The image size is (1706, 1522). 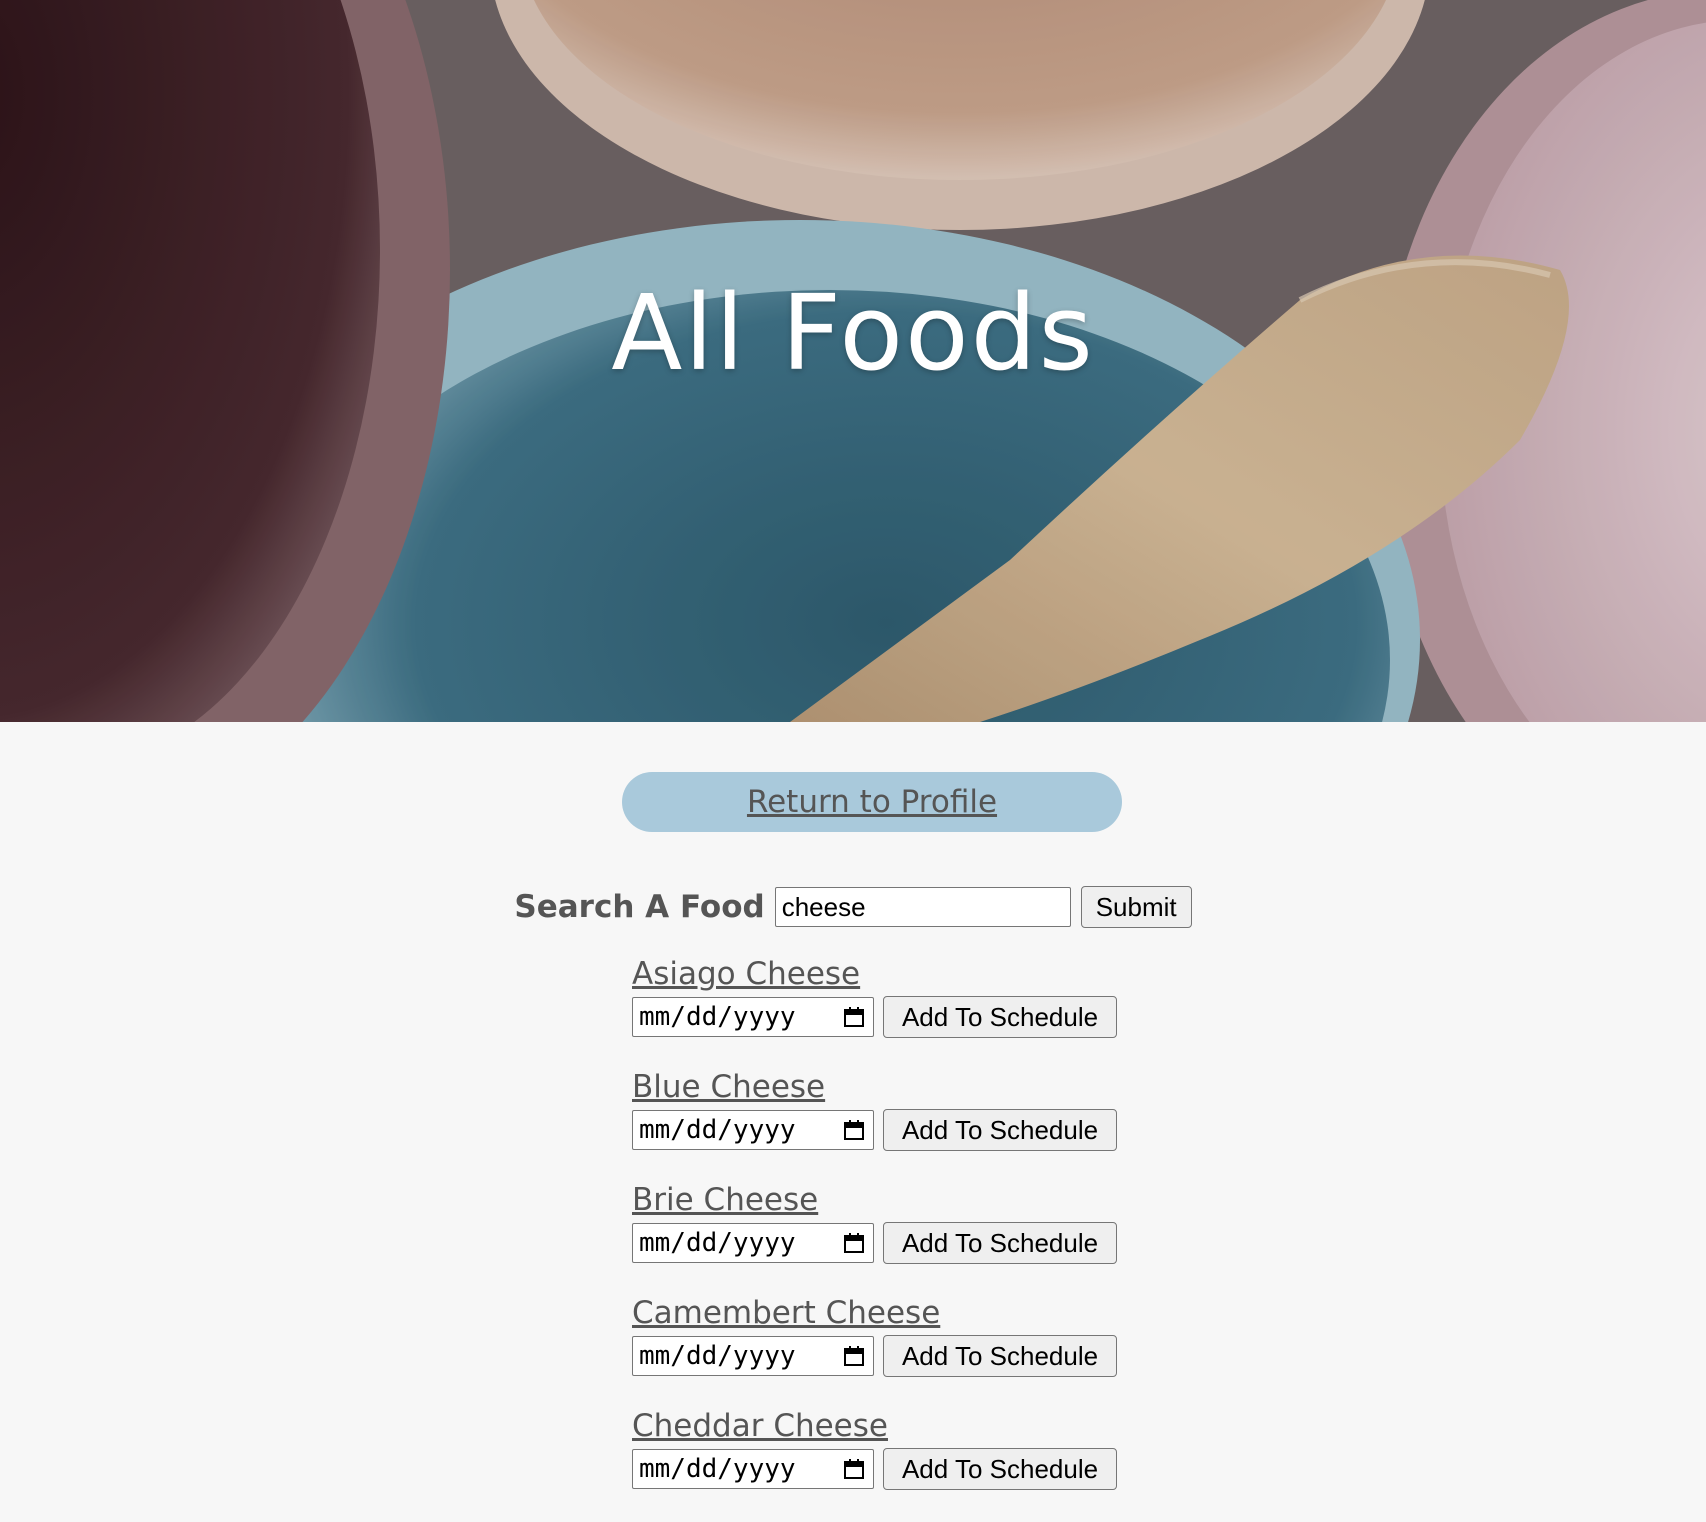 What do you see at coordinates (882, 1426) in the screenshot?
I see `food-link: Cheddar Cheese` at bounding box center [882, 1426].